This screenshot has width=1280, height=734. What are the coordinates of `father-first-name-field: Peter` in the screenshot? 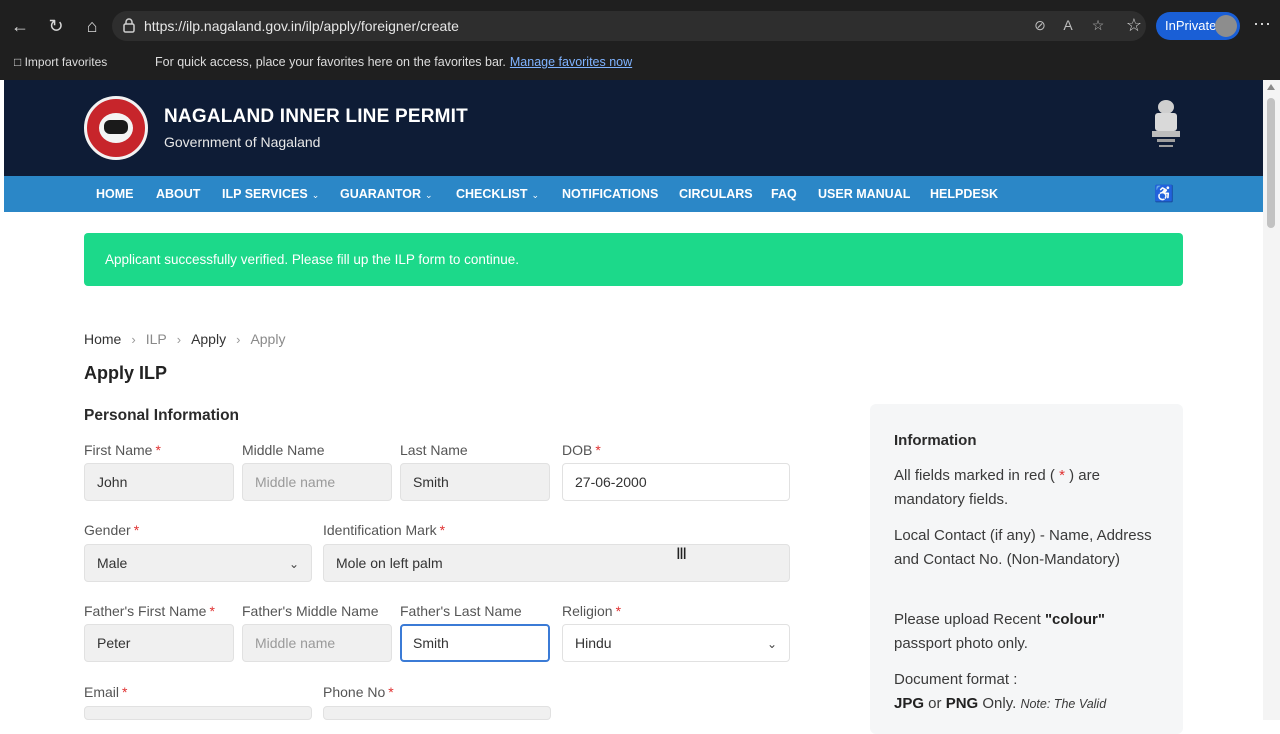 It's located at (159, 643).